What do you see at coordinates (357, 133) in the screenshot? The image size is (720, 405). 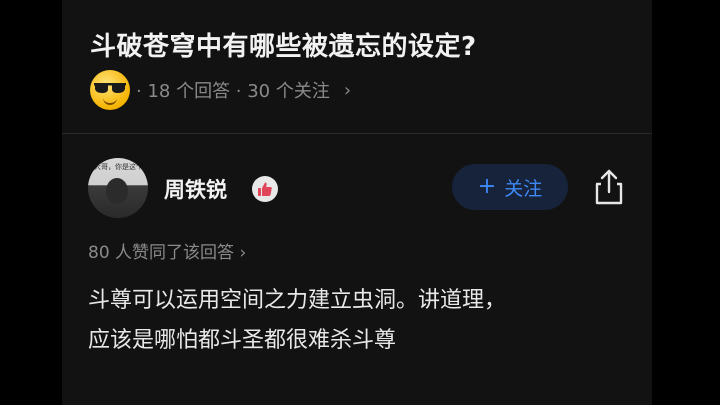 I see `divider` at bounding box center [357, 133].